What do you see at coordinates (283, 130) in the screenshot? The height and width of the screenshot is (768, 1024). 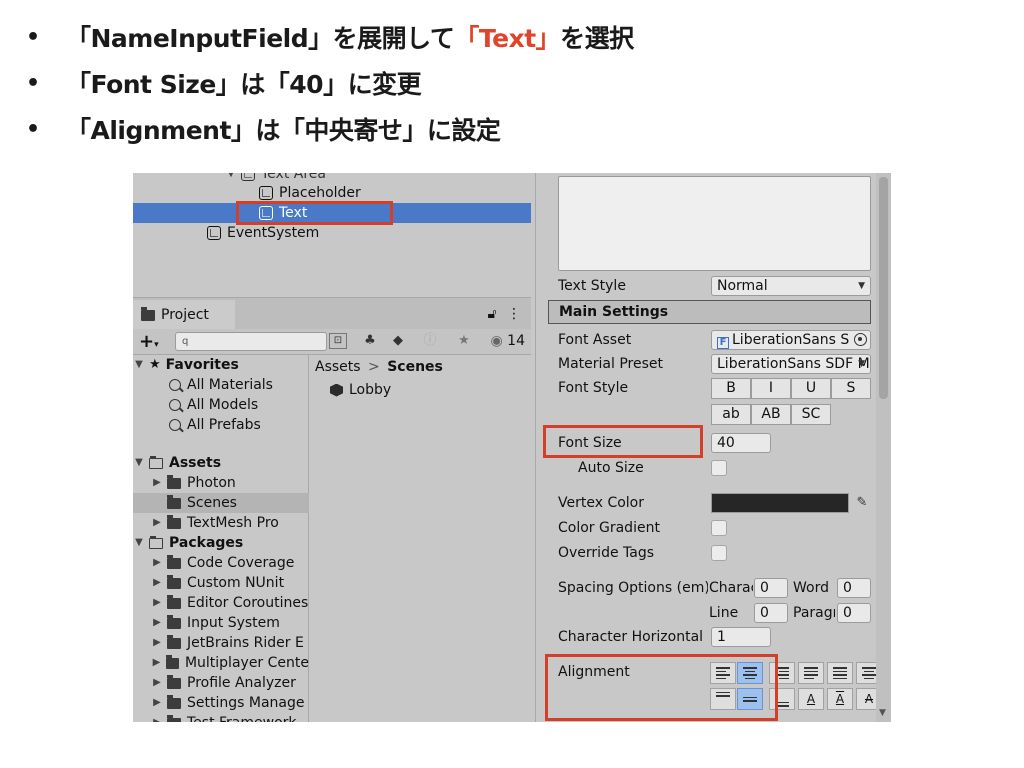 I see `instruction-3-text: 「Alignment」は「中央寄せ」に設定` at bounding box center [283, 130].